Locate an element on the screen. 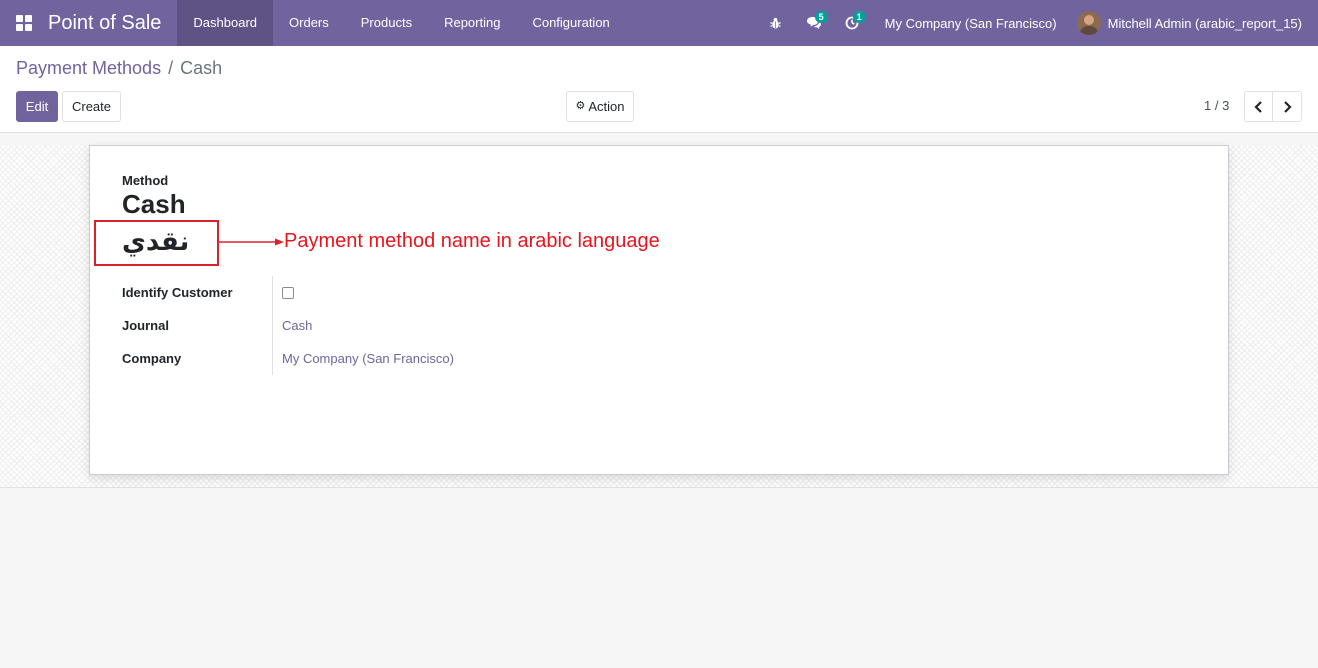  company-link: My Company (San Francisco) is located at coordinates (363, 358).